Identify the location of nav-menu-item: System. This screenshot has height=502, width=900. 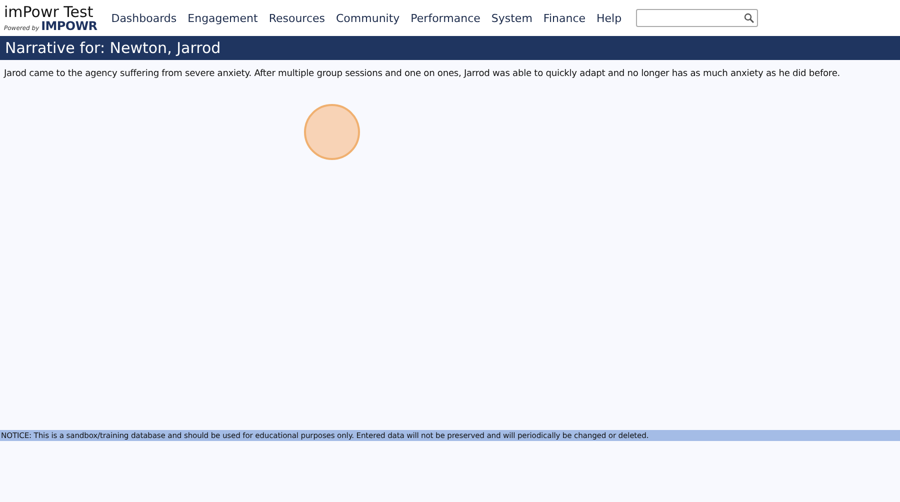
(511, 18).